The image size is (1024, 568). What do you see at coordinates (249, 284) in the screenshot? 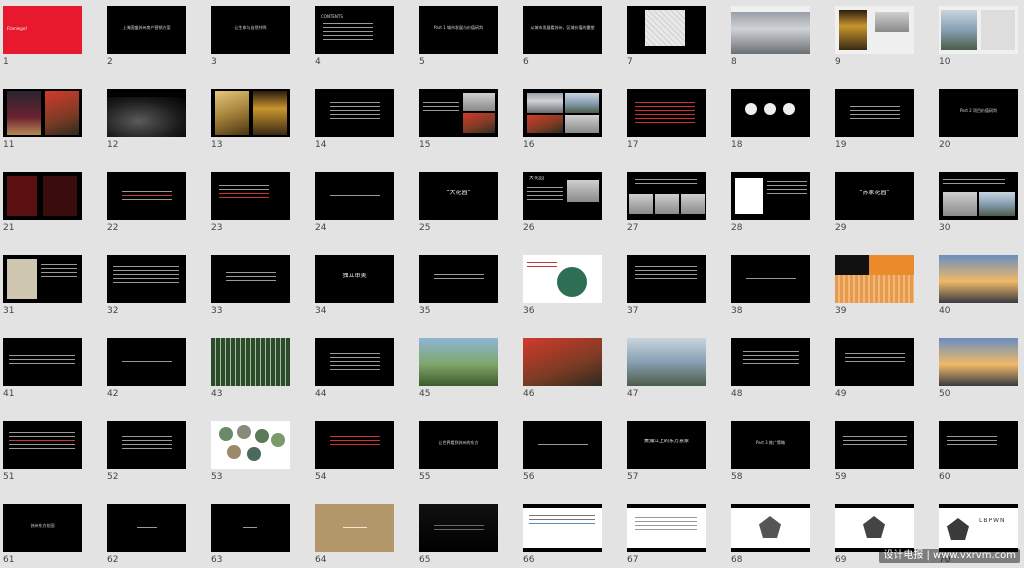
I see `slide-thumbnail: 33` at bounding box center [249, 284].